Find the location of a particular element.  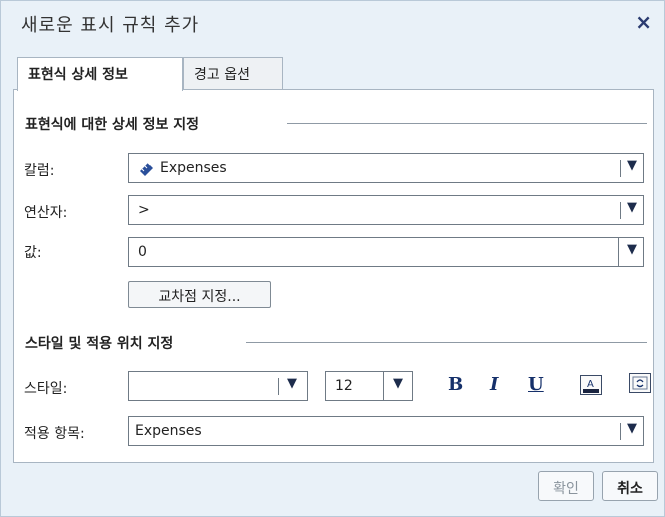

text-color-icon: A is located at coordinates (591, 385).